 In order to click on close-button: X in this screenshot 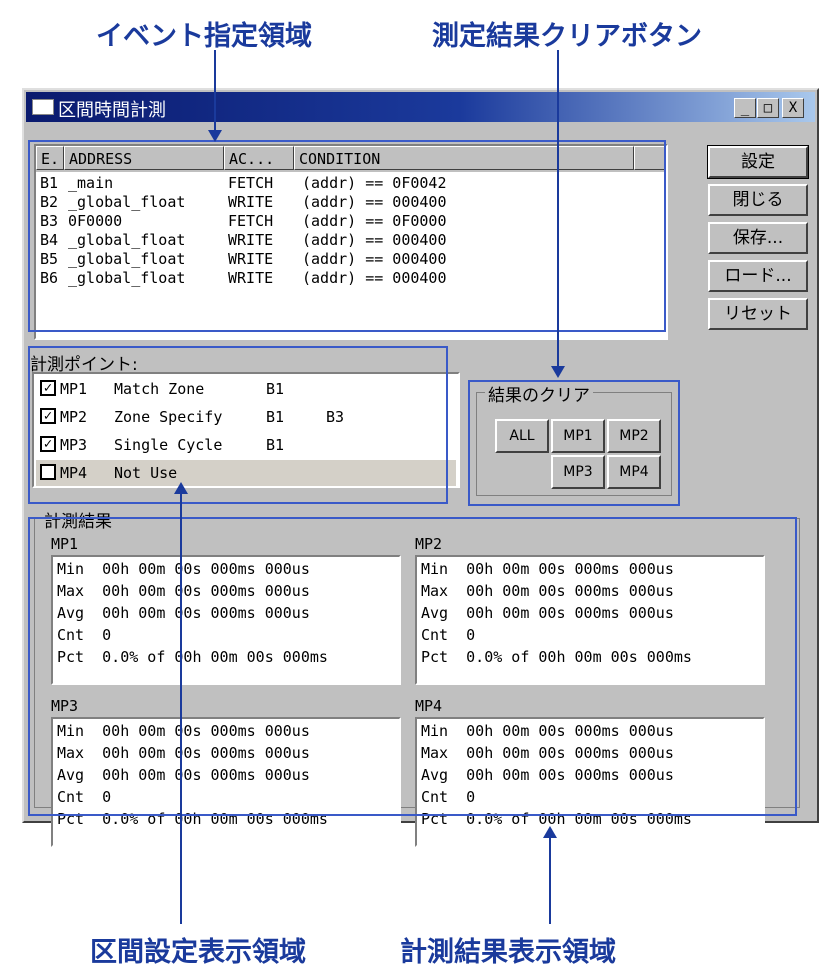, I will do `click(793, 108)`.